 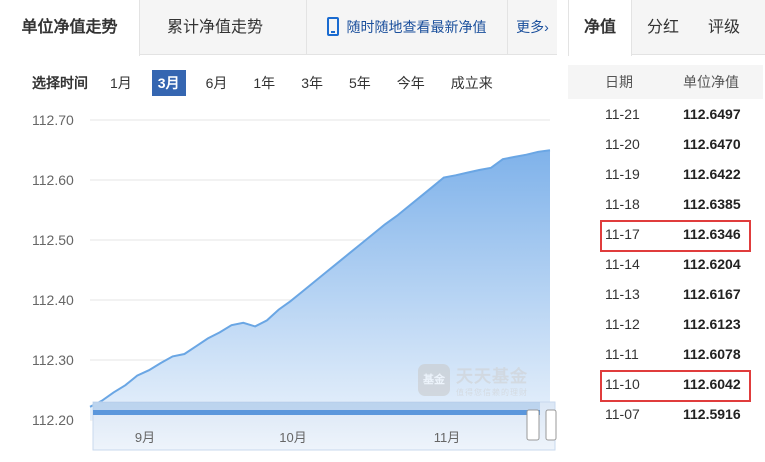 I want to click on table-row: 11-14 112.6204, so click(x=675, y=264).